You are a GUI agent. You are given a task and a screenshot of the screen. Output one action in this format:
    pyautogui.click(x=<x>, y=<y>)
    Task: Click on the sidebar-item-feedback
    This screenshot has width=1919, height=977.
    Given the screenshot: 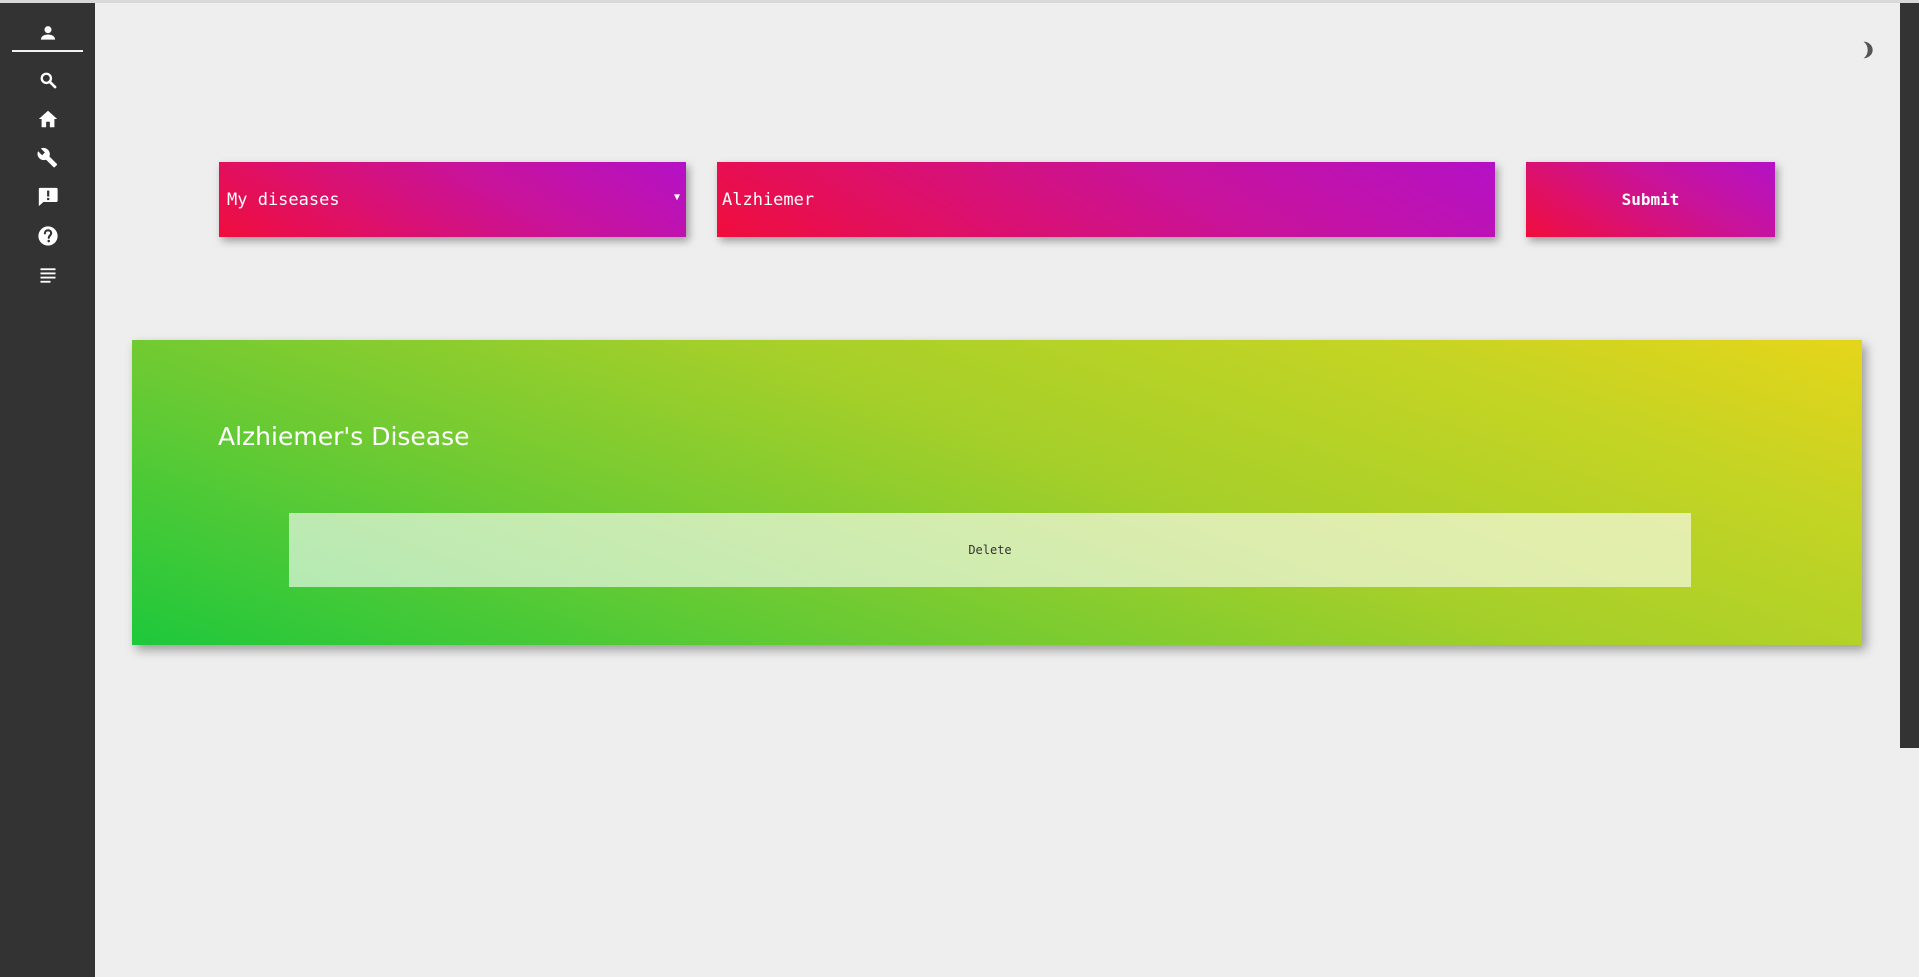 What is the action you would take?
    pyautogui.click(x=47, y=197)
    